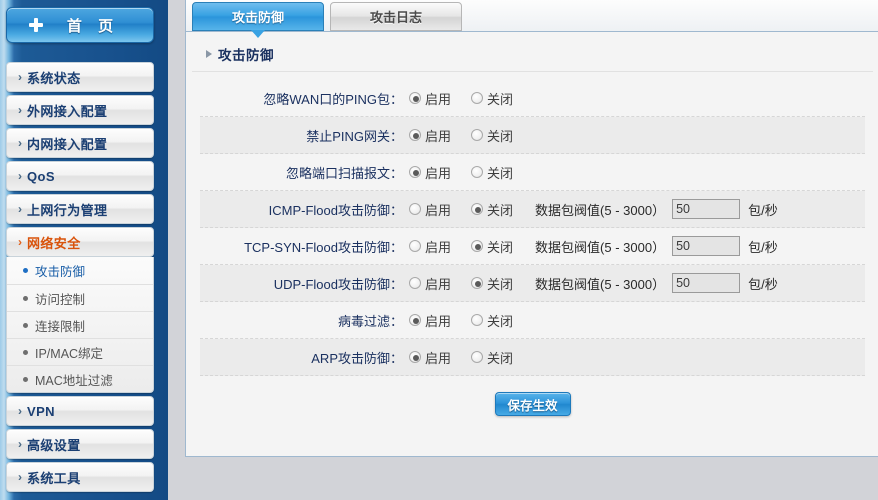 This screenshot has height=500, width=878. Describe the element at coordinates (60, 326) in the screenshot. I see `sidebar-subitem-label: 连接限制` at that location.